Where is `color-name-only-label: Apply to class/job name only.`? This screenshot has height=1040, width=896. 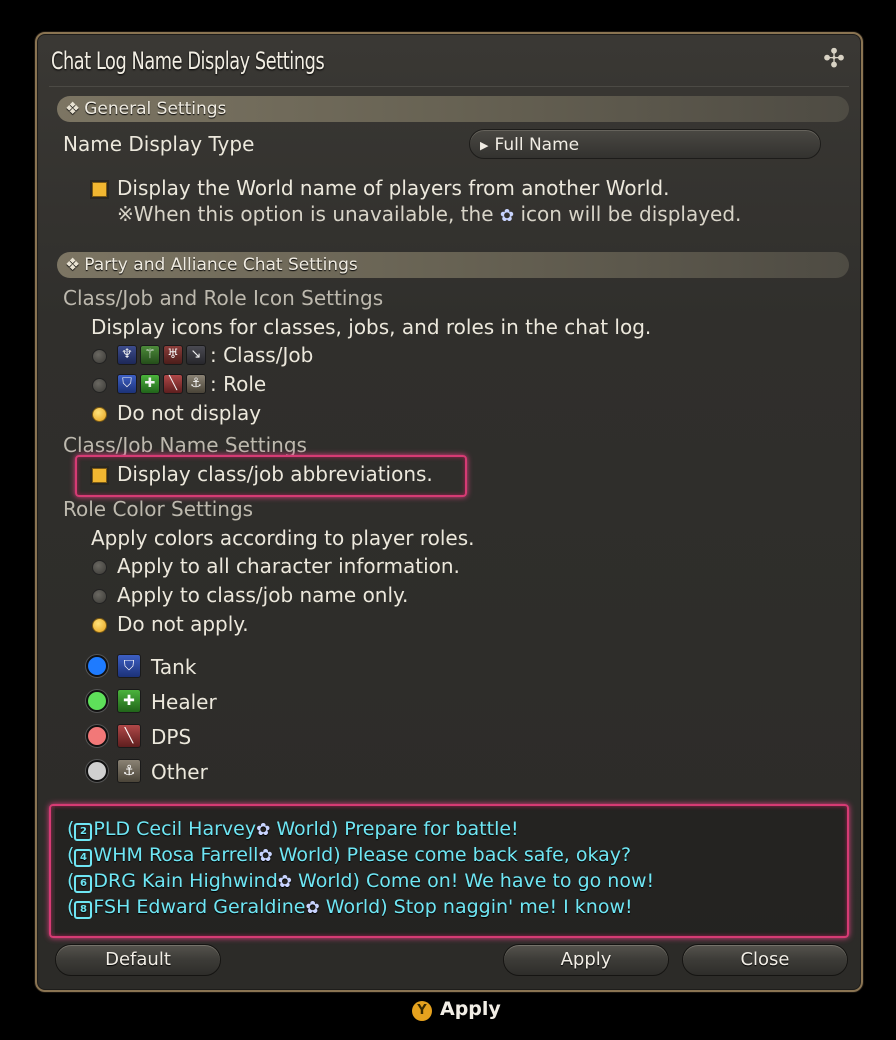 color-name-only-label: Apply to class/job name only. is located at coordinates (263, 595).